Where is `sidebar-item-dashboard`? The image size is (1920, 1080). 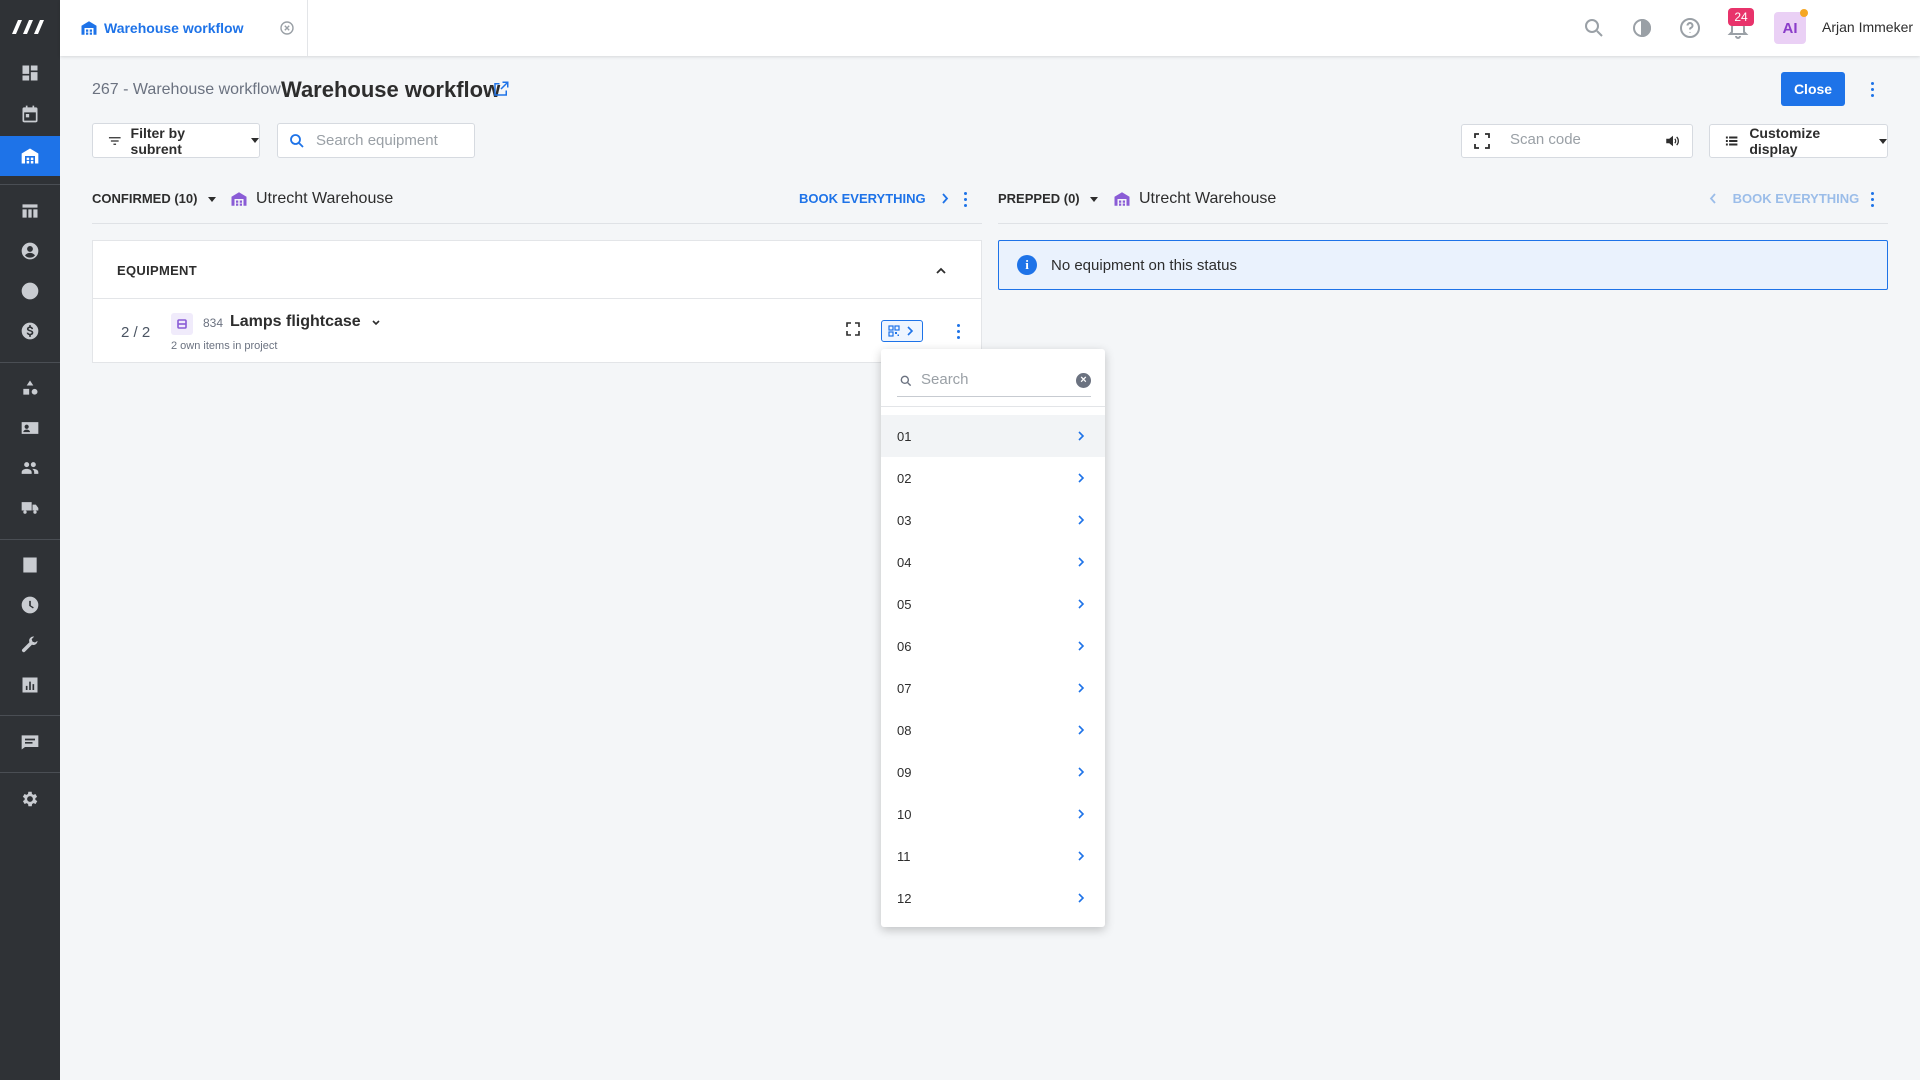
sidebar-item-dashboard is located at coordinates (30, 73).